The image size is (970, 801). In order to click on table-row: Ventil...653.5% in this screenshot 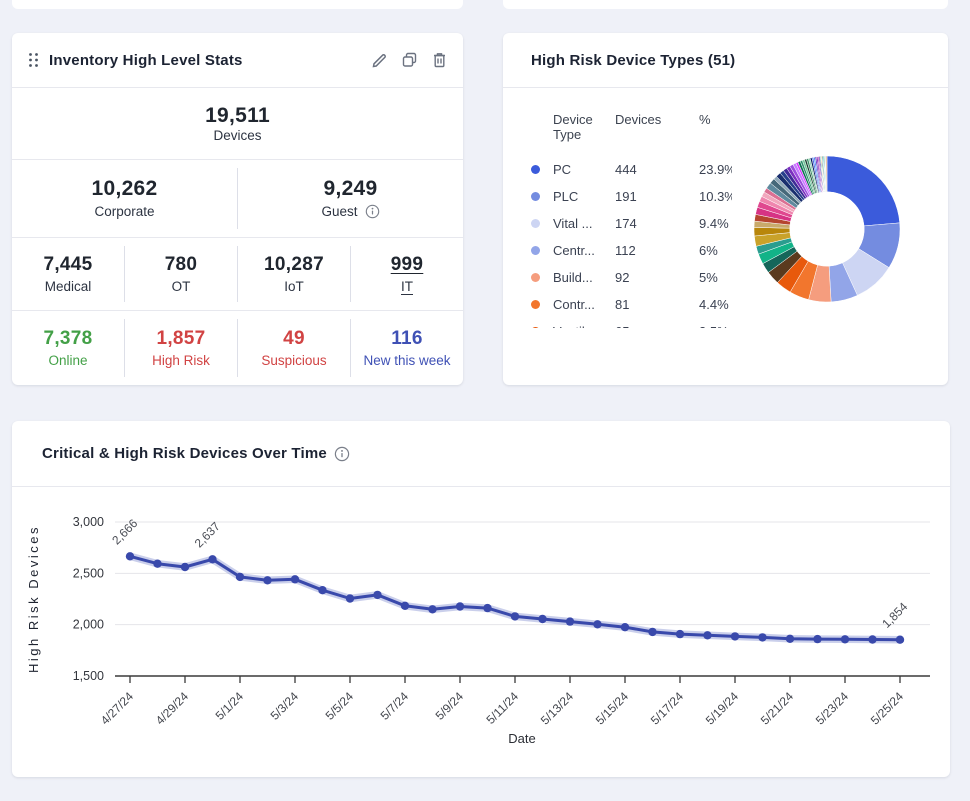, I will do `click(631, 323)`.